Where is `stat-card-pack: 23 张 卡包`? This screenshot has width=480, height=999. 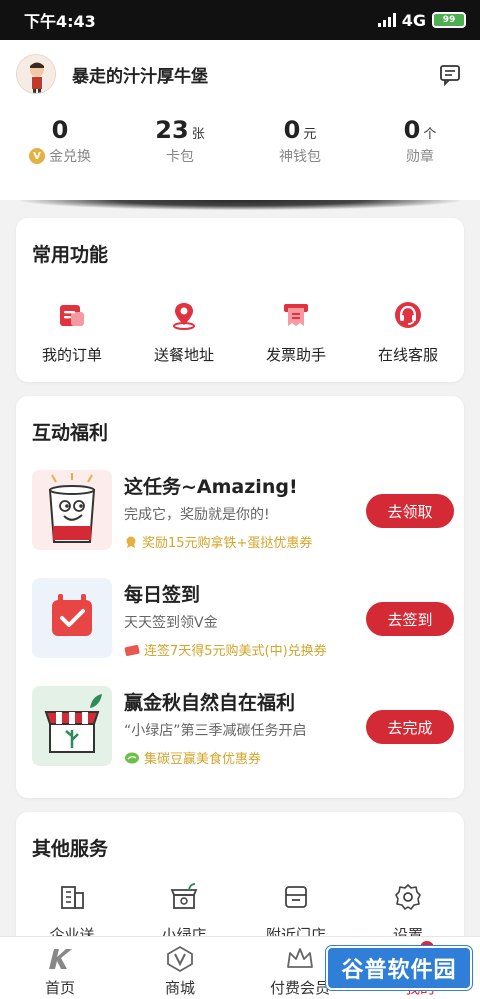 stat-card-pack: 23 张 卡包 is located at coordinates (180, 141).